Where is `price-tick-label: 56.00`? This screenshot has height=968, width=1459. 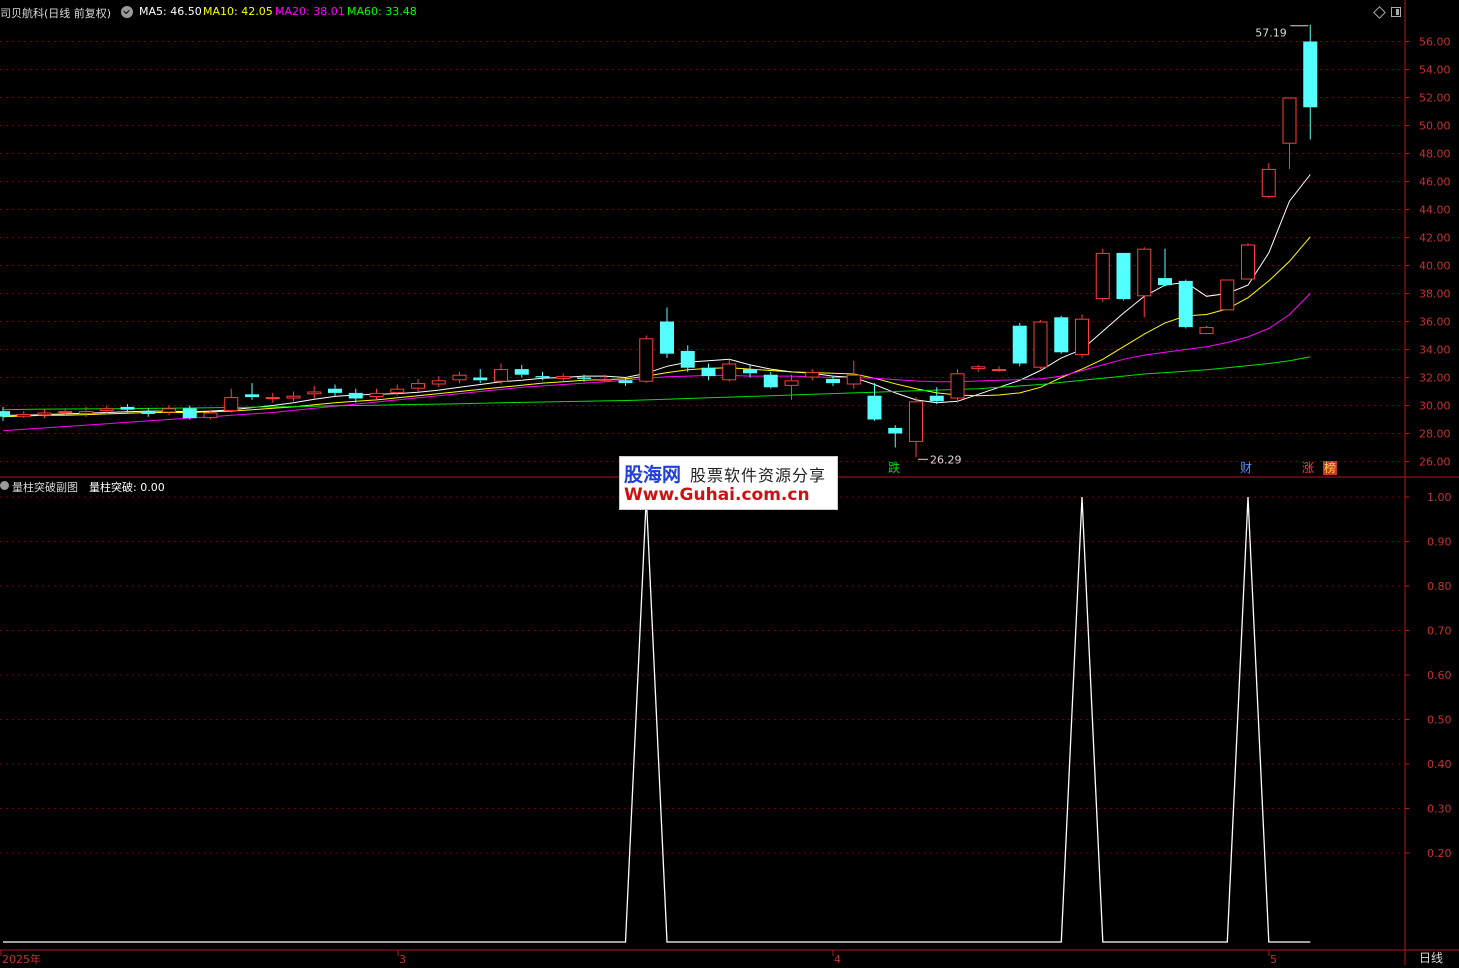 price-tick-label: 56.00 is located at coordinates (1435, 42).